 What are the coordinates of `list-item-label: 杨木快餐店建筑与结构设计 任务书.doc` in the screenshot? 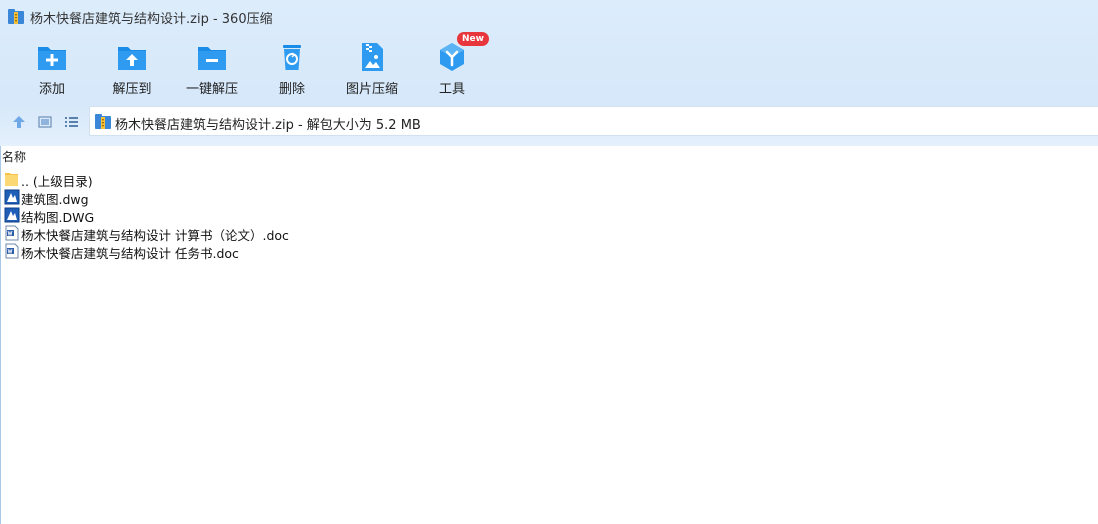 It's located at (130, 253).